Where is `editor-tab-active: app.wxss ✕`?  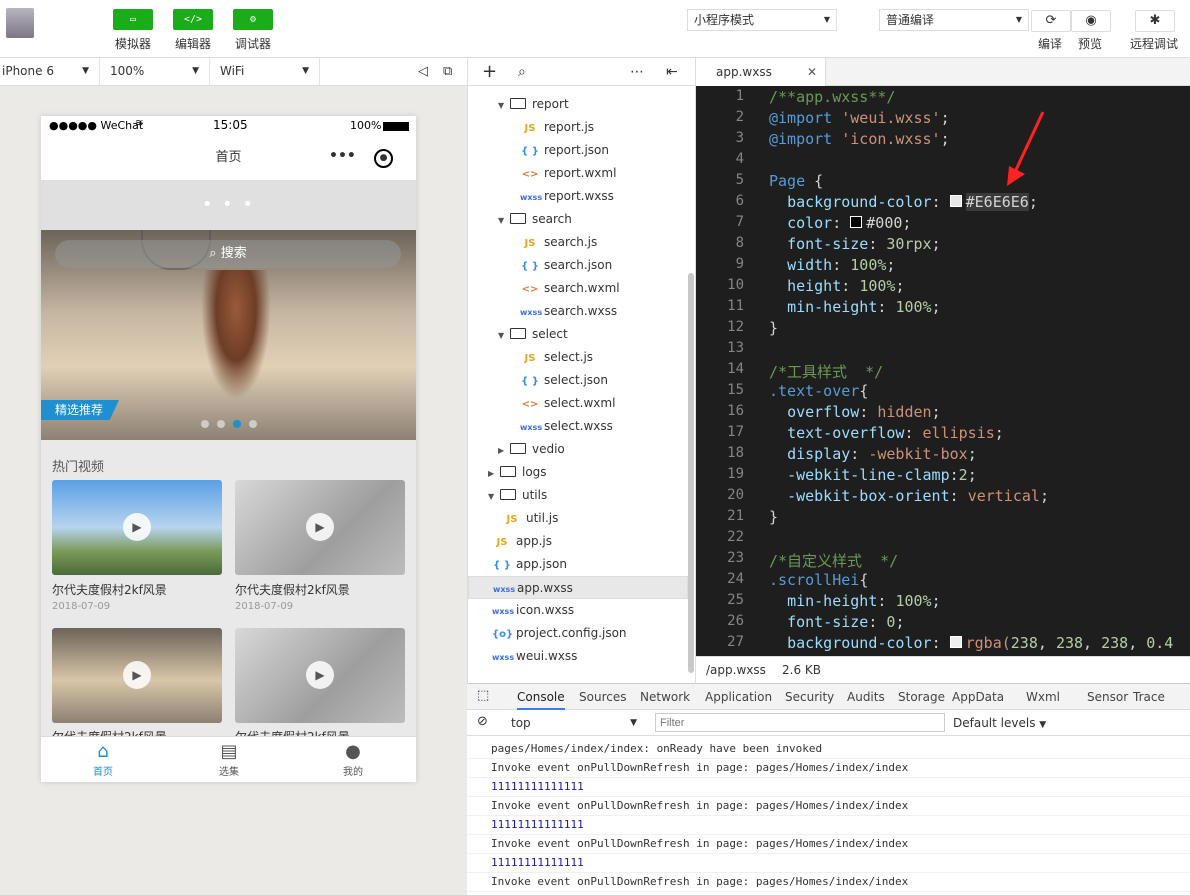
editor-tab-active: app.wxss ✕ is located at coordinates (761, 72).